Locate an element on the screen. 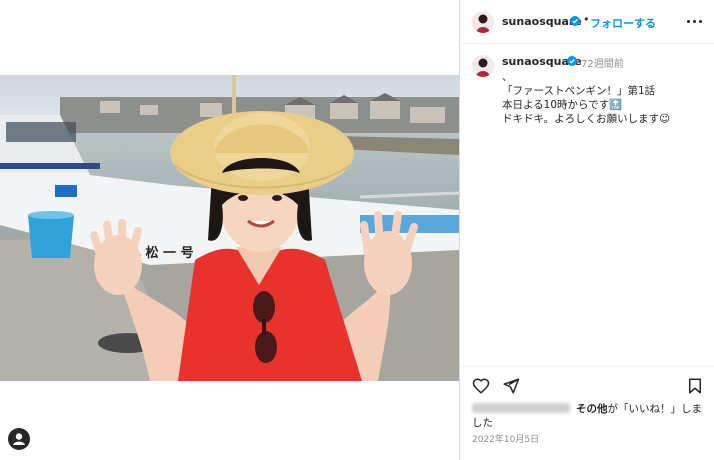 This screenshot has width=714, height=460. post-time-ago: 72週間前 is located at coordinates (602, 62).